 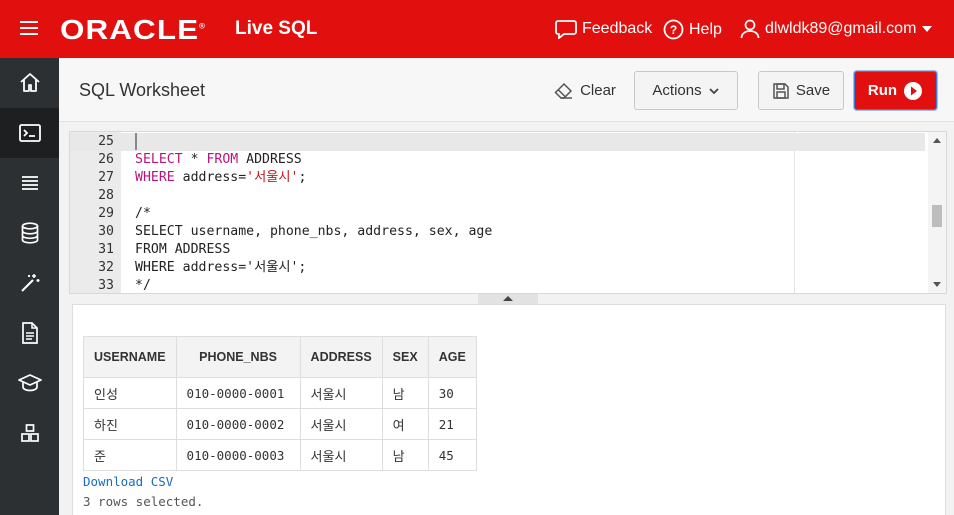 I want to click on line-number: 32, so click(x=106, y=267).